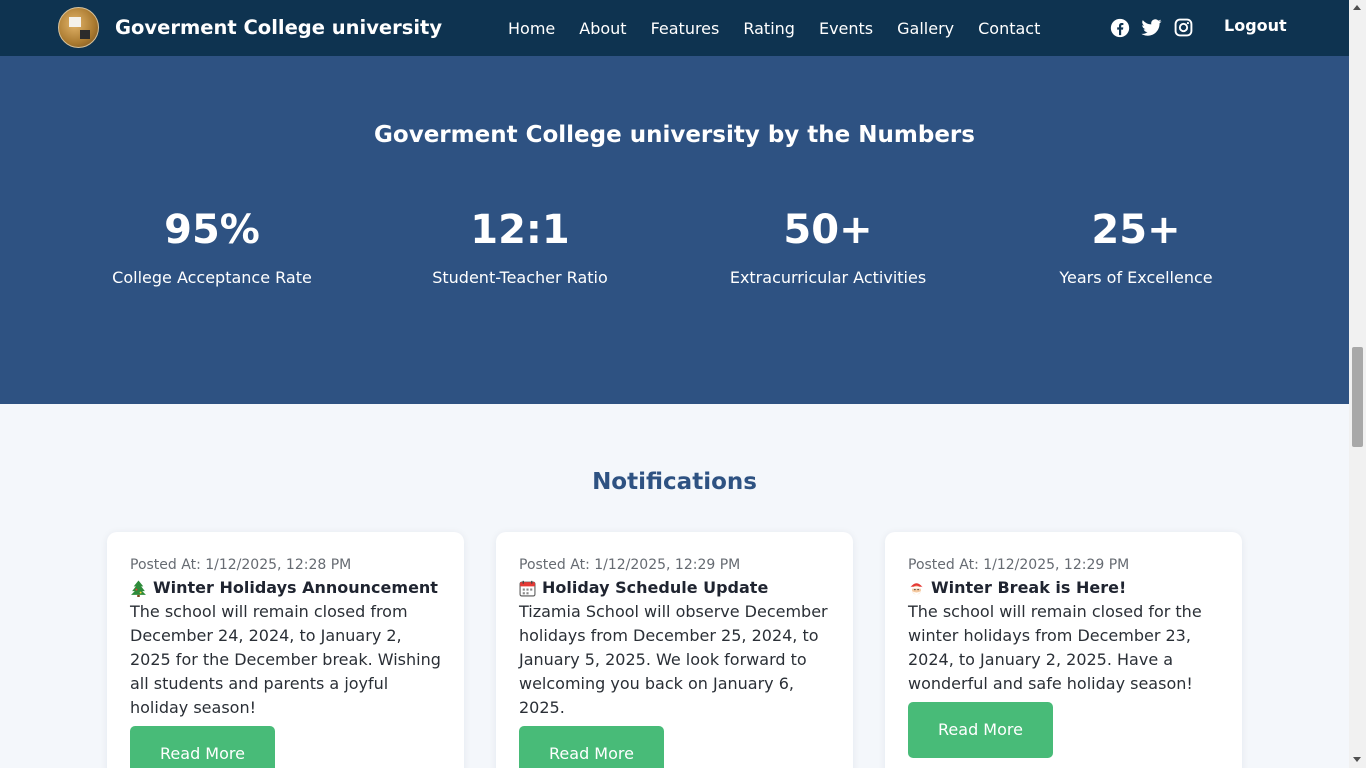 Image resolution: width=1366 pixels, height=768 pixels. I want to click on social-links, so click(1157, 27).